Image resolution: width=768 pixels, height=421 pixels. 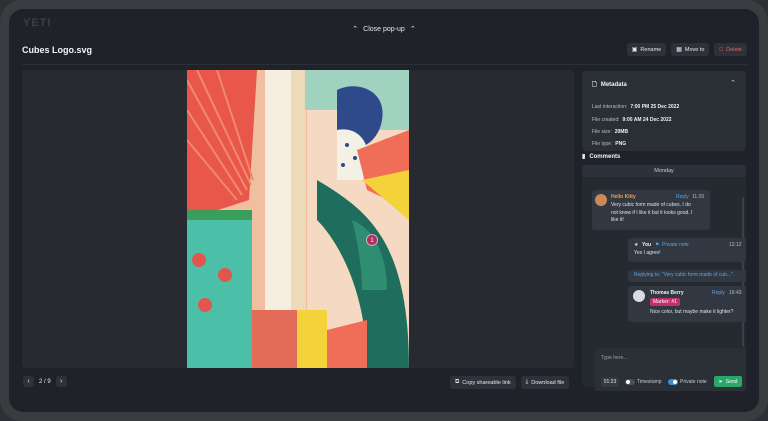 I want to click on timestamp-toggle, so click(x=630, y=382).